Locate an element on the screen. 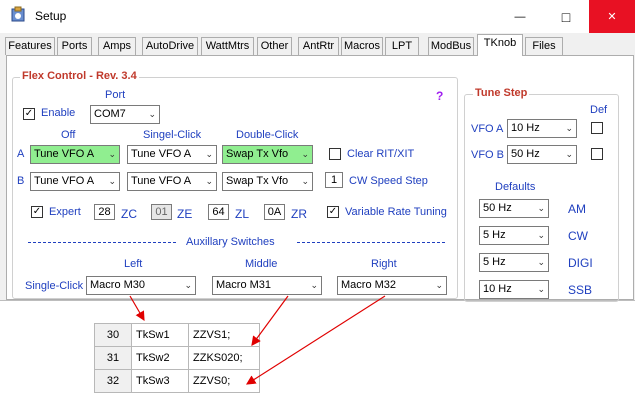 Image resolution: width=635 pixels, height=414 pixels. arrow-right-to-row32 is located at coordinates (315, 340).